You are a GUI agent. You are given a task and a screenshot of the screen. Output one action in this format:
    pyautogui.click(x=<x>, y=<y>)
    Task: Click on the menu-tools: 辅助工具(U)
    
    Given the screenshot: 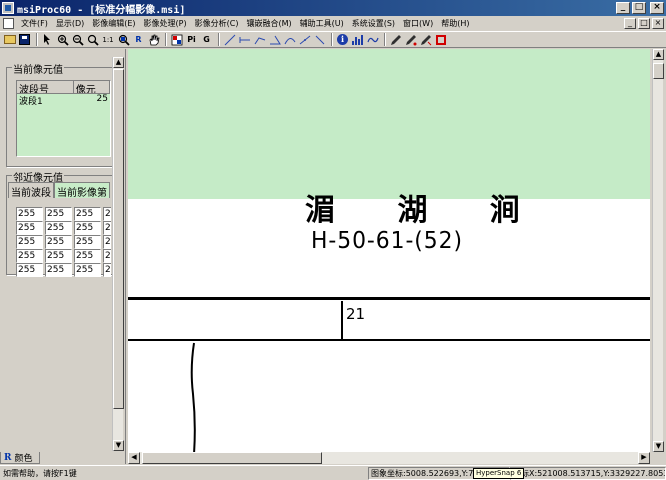 What is the action you would take?
    pyautogui.click(x=323, y=23)
    